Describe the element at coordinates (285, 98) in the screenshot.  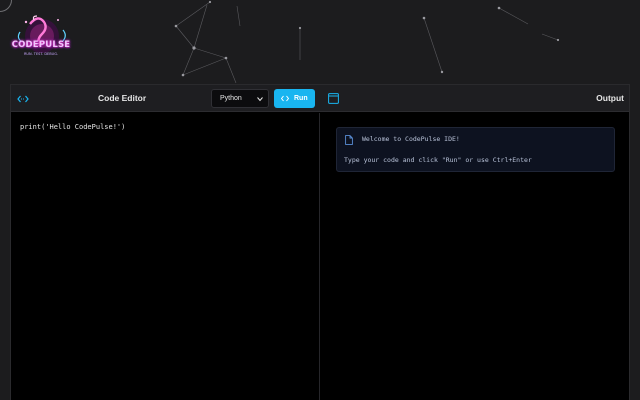
I see `code-arrows-icon` at that location.